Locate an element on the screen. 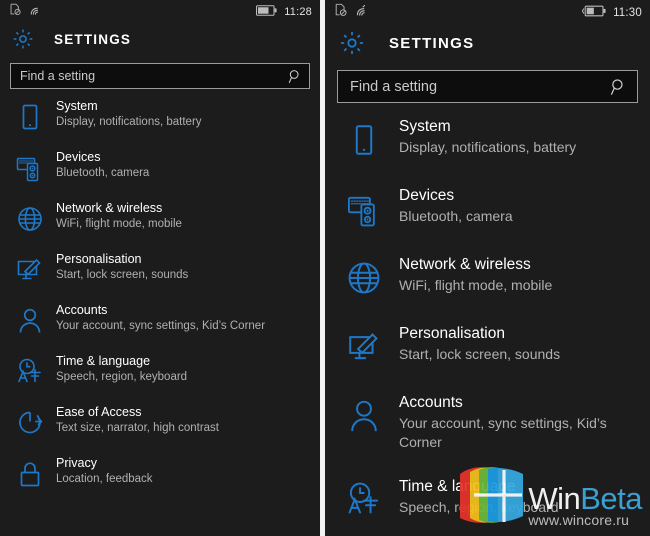 The width and height of the screenshot is (650, 536). list-item-title: Privacy is located at coordinates (76, 463).